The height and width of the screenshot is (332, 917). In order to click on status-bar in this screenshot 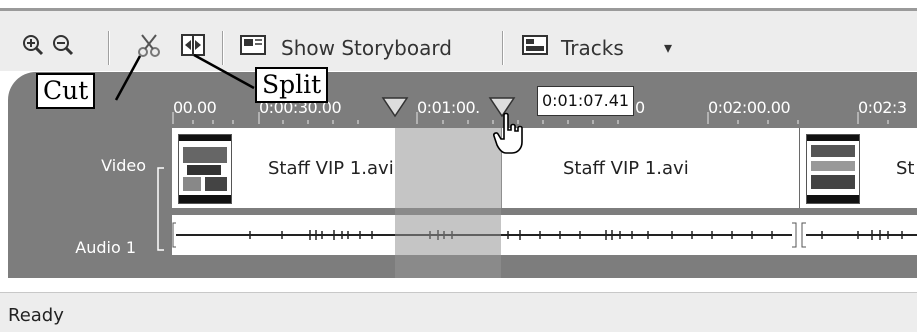, I will do `click(458, 312)`.